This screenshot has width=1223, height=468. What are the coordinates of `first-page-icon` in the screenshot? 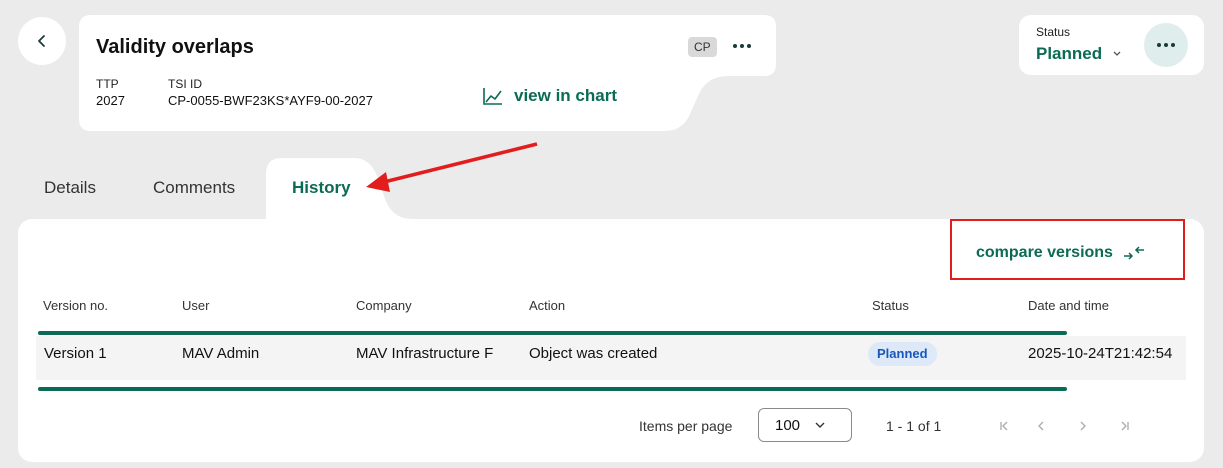 It's located at (1004, 426).